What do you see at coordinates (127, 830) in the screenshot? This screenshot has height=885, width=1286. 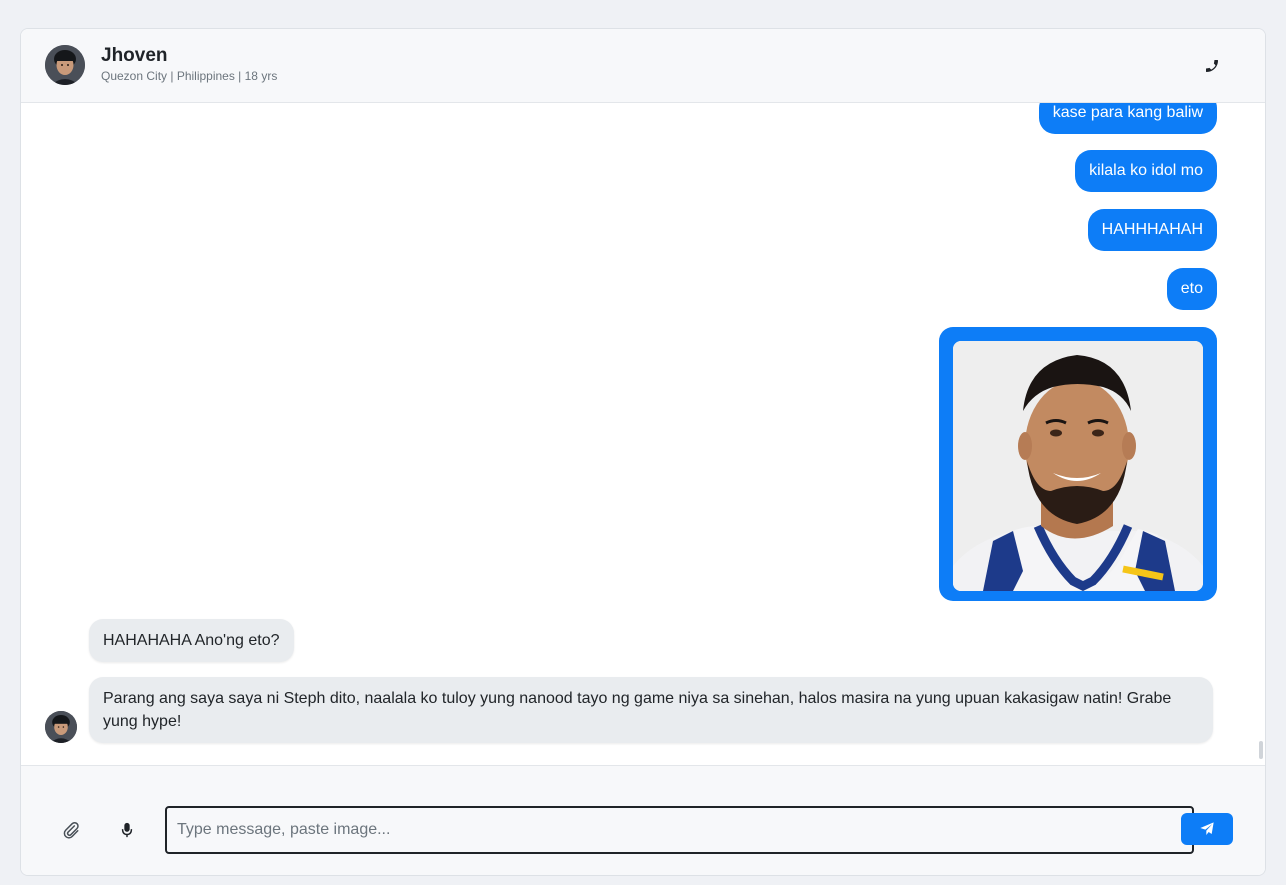 I see `microphone-icon` at bounding box center [127, 830].